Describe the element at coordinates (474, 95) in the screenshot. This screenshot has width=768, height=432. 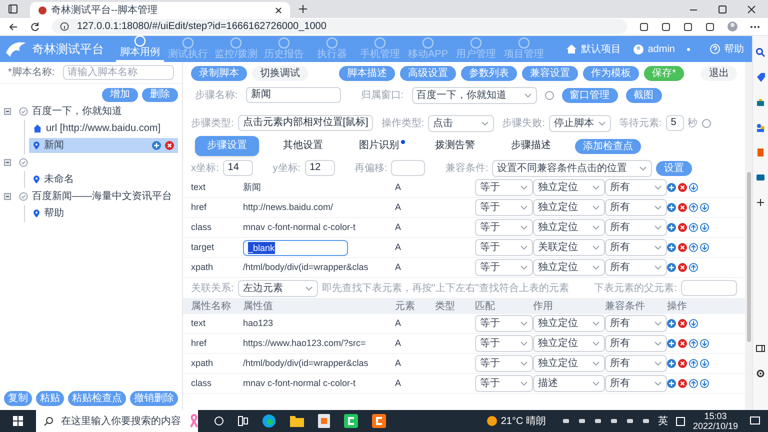
I see `dropdown: 百度一下，你就知道` at that location.